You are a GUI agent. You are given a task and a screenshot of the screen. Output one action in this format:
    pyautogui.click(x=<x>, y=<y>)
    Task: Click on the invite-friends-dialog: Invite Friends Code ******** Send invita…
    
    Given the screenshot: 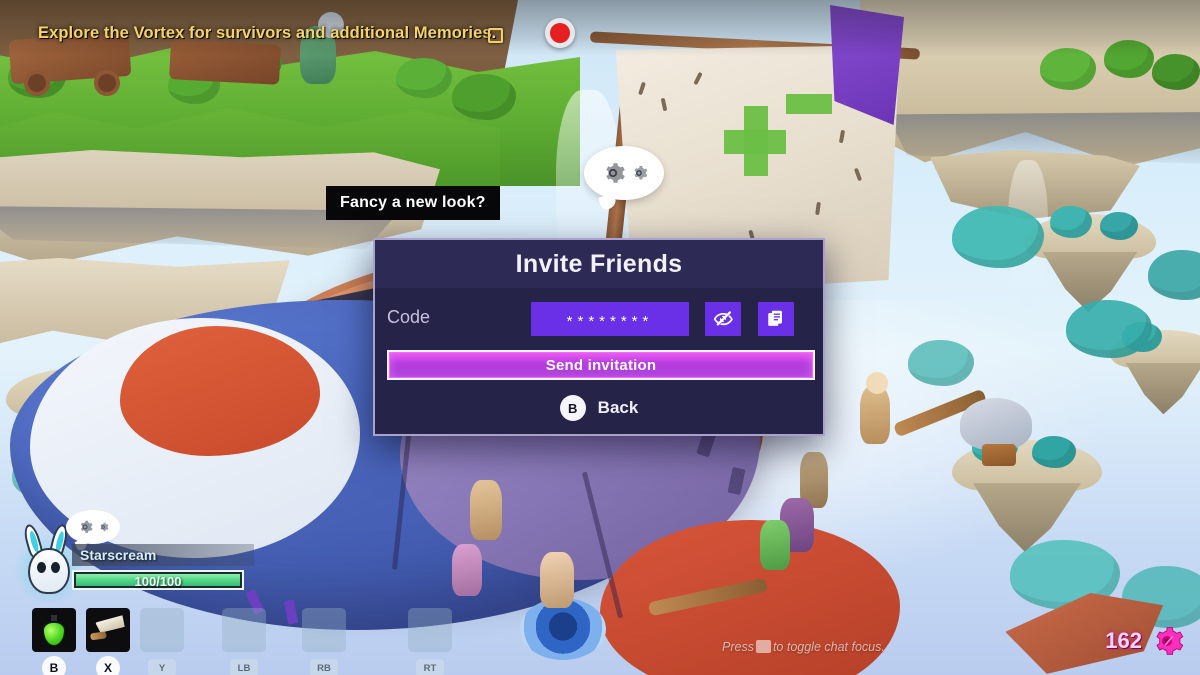 What is the action you would take?
    pyautogui.click(x=599, y=337)
    